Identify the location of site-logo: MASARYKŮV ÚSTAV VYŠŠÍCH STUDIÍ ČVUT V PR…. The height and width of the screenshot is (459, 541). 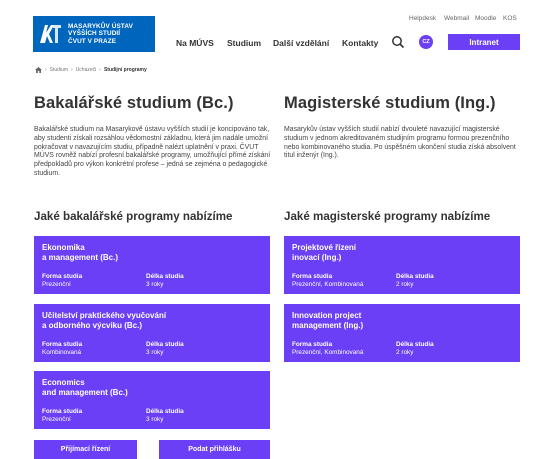
(94, 34).